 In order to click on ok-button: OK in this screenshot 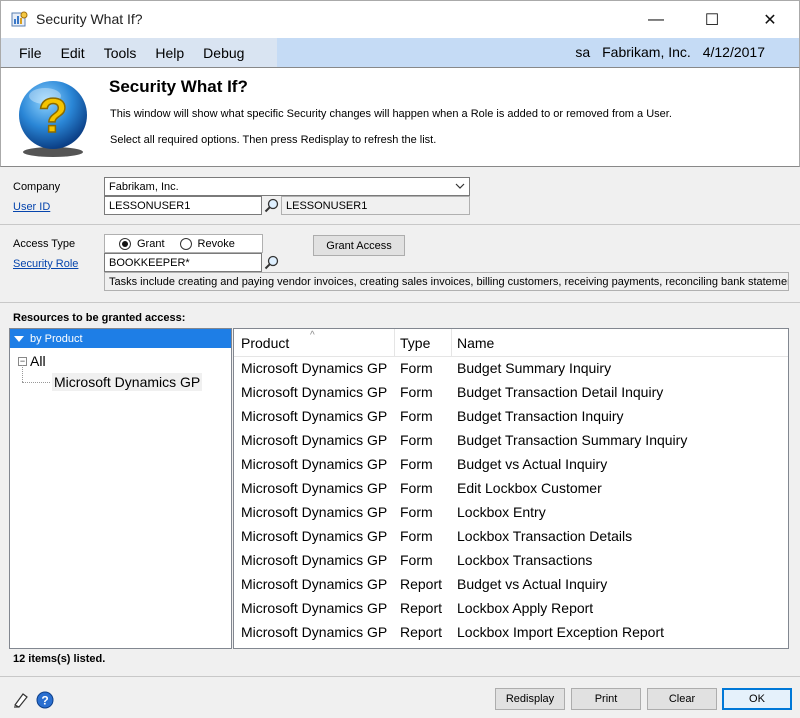, I will do `click(757, 699)`.